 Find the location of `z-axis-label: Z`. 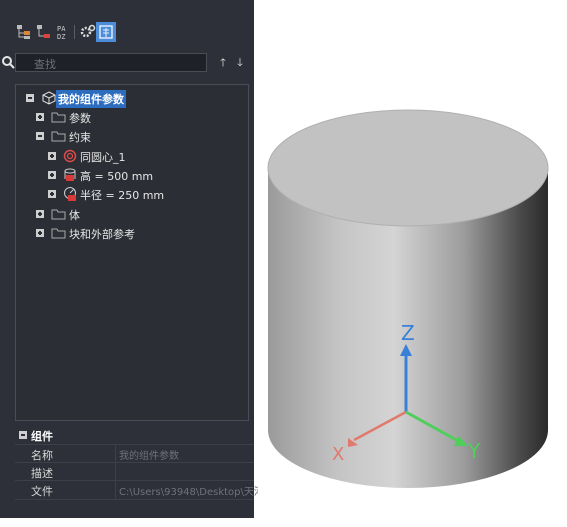

z-axis-label: Z is located at coordinates (408, 333).